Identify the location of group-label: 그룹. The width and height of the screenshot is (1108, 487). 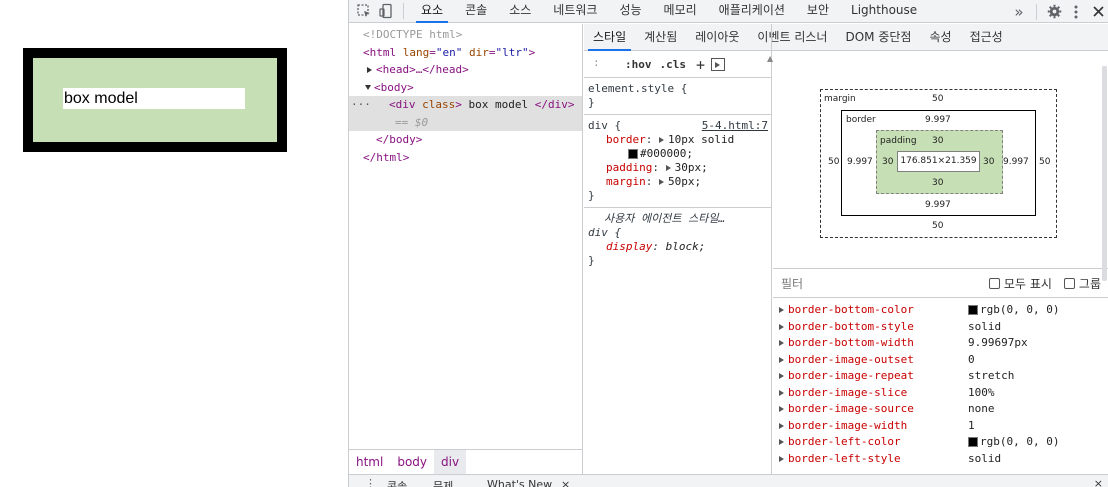
(1090, 283).